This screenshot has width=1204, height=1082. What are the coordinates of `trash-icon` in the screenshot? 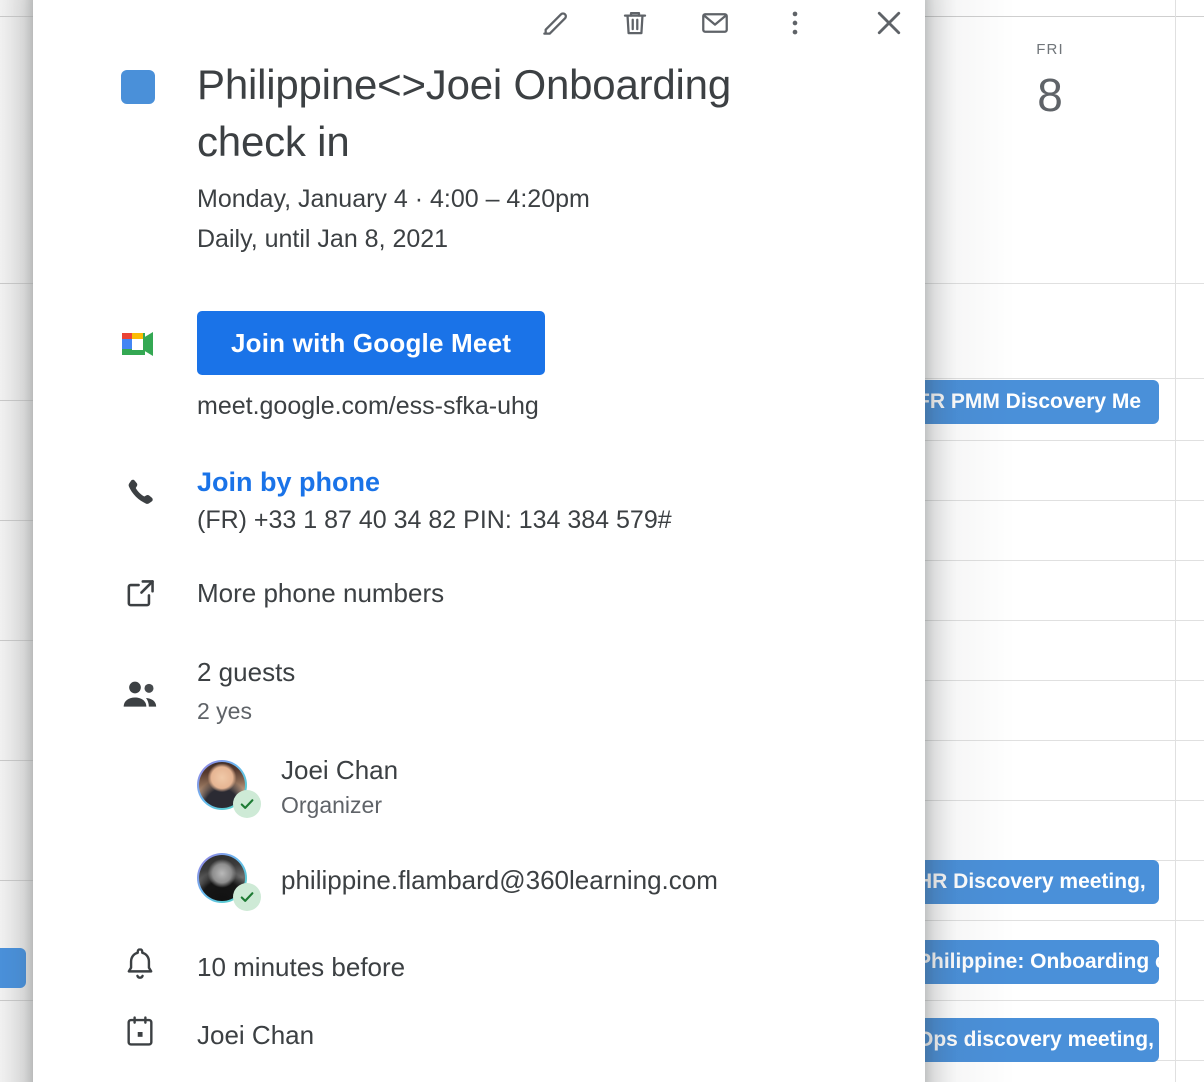 It's located at (635, 23).